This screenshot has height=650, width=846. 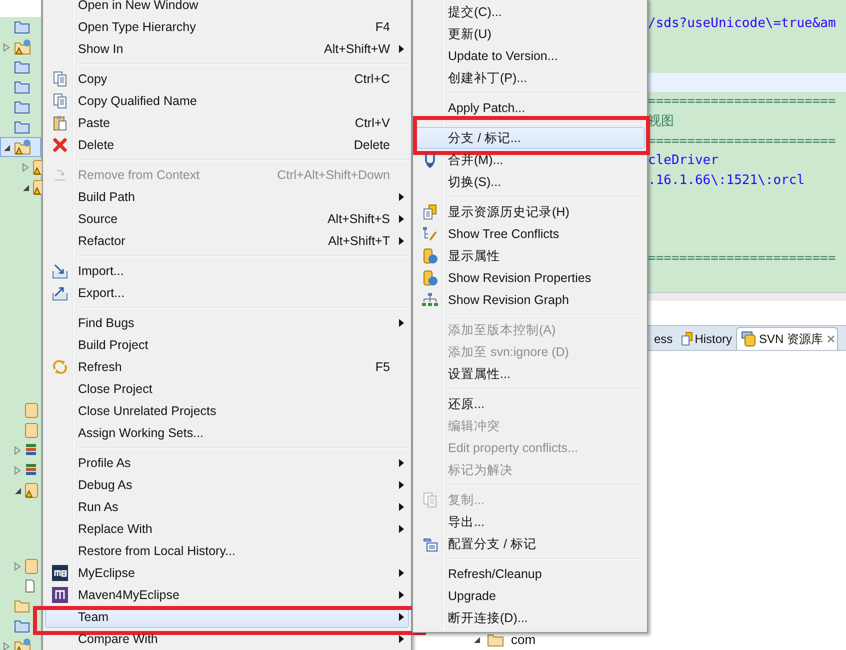 What do you see at coordinates (227, 123) in the screenshot?
I see `menu-item: Paste Ctrl+V` at bounding box center [227, 123].